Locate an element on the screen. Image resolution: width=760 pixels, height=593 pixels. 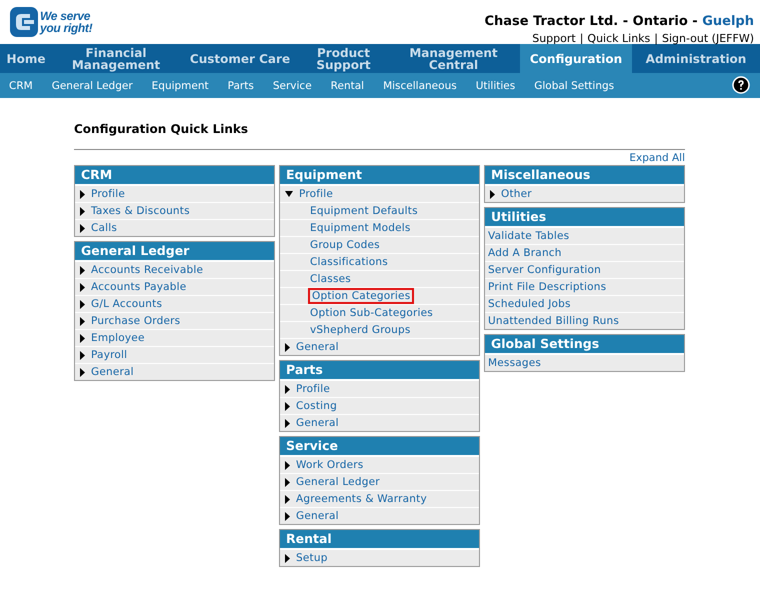
menu-link: Calls is located at coordinates (104, 228).